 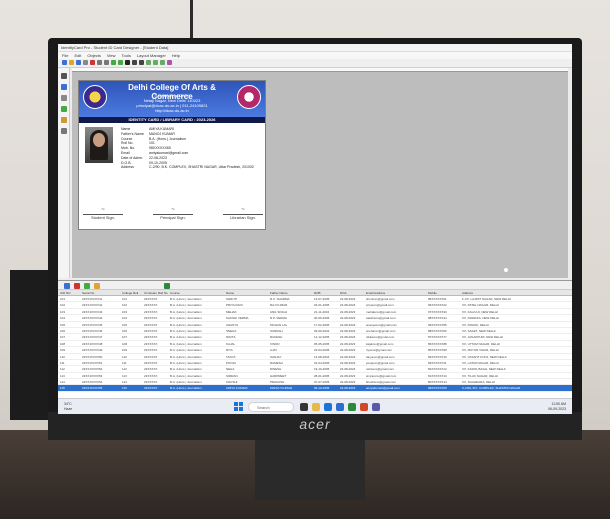 I want to click on copy-icon, so click(x=99, y=62).